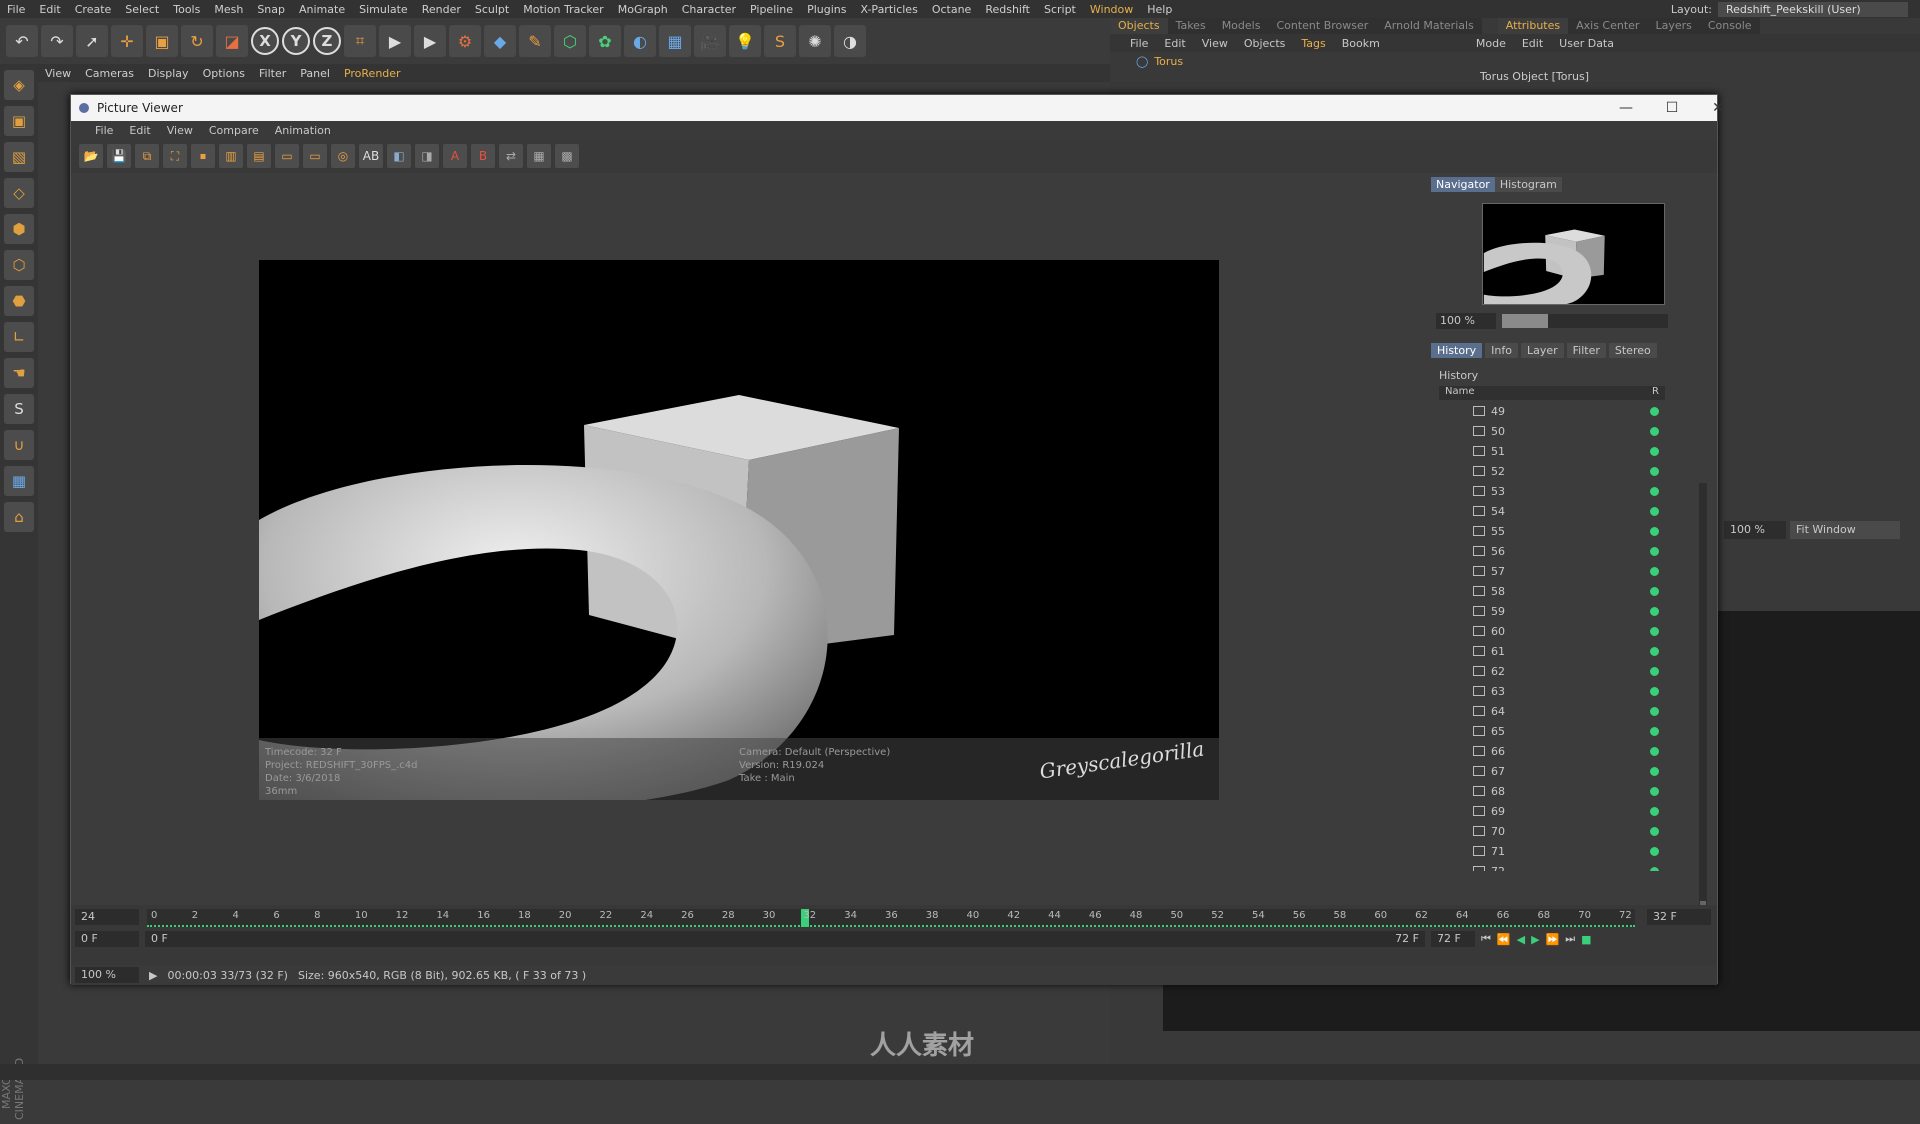  I want to click on history-row: 56, so click(1552, 551).